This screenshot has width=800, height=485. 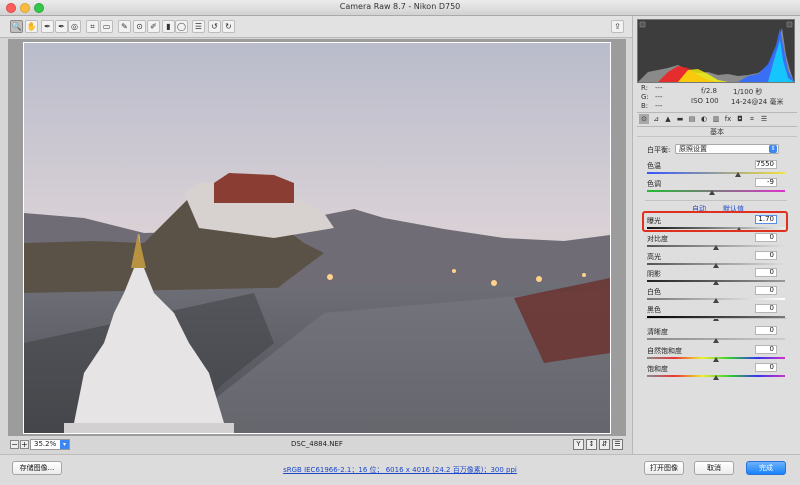 What do you see at coordinates (716, 247) in the screenshot?
I see `contrast-slider-thumb` at bounding box center [716, 247].